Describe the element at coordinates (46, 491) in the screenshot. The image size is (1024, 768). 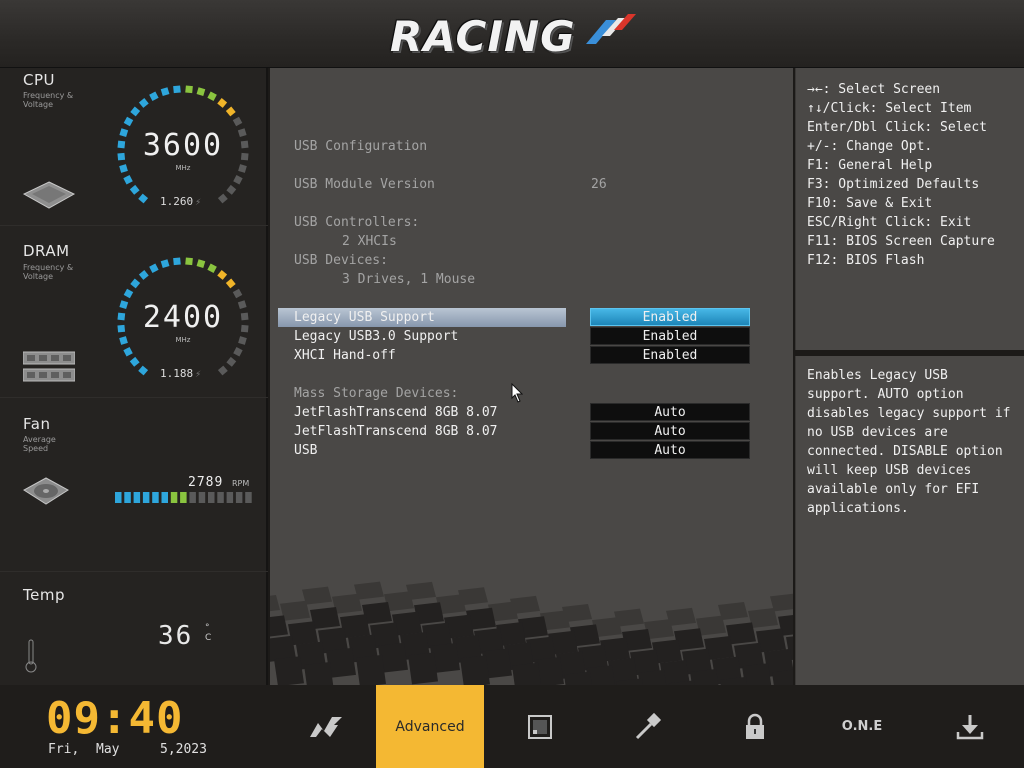
I see `fan-icon` at that location.